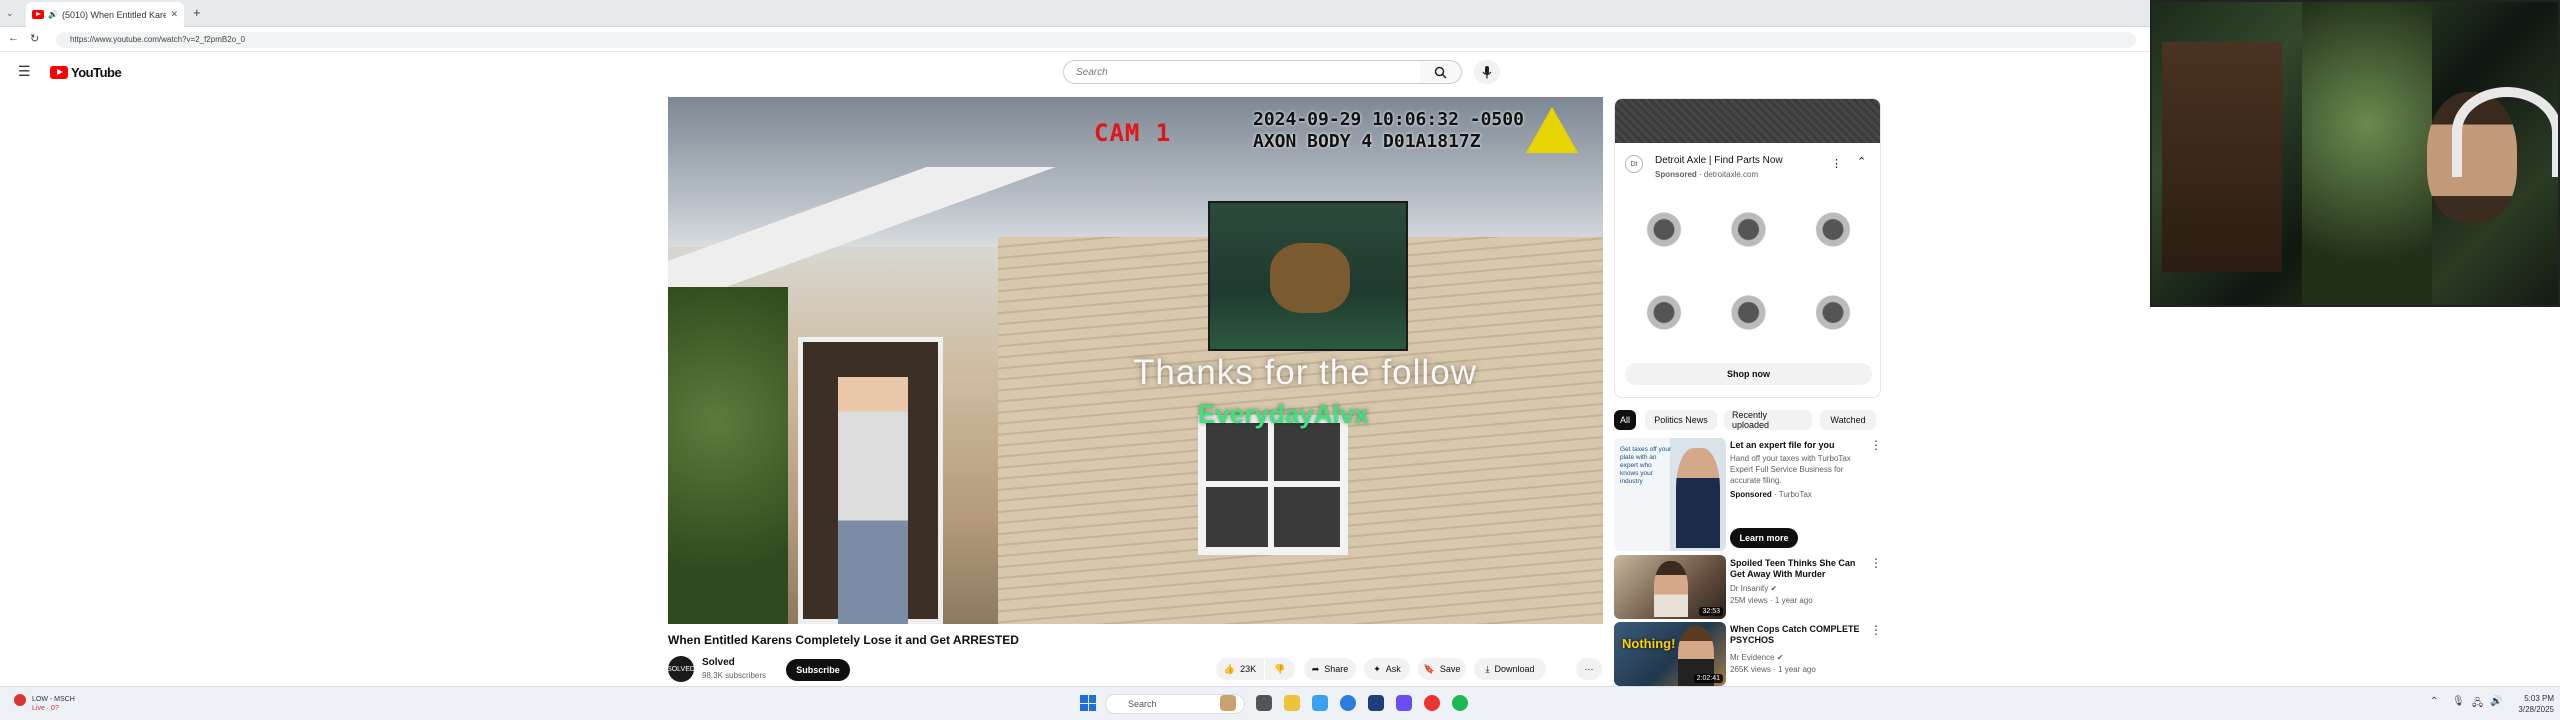 This screenshot has height=720, width=2560. I want to click on chip-all: All, so click(1625, 420).